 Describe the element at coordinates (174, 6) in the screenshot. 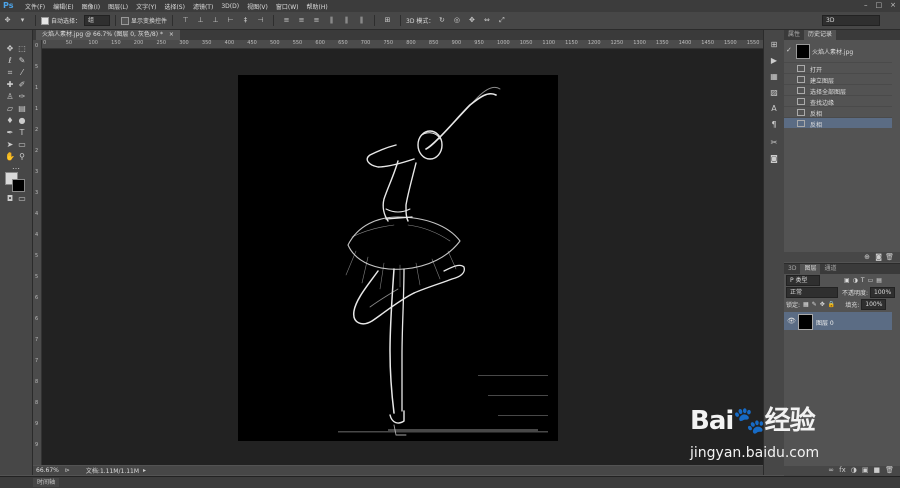

I see `menu-select: 选择(S)` at that location.